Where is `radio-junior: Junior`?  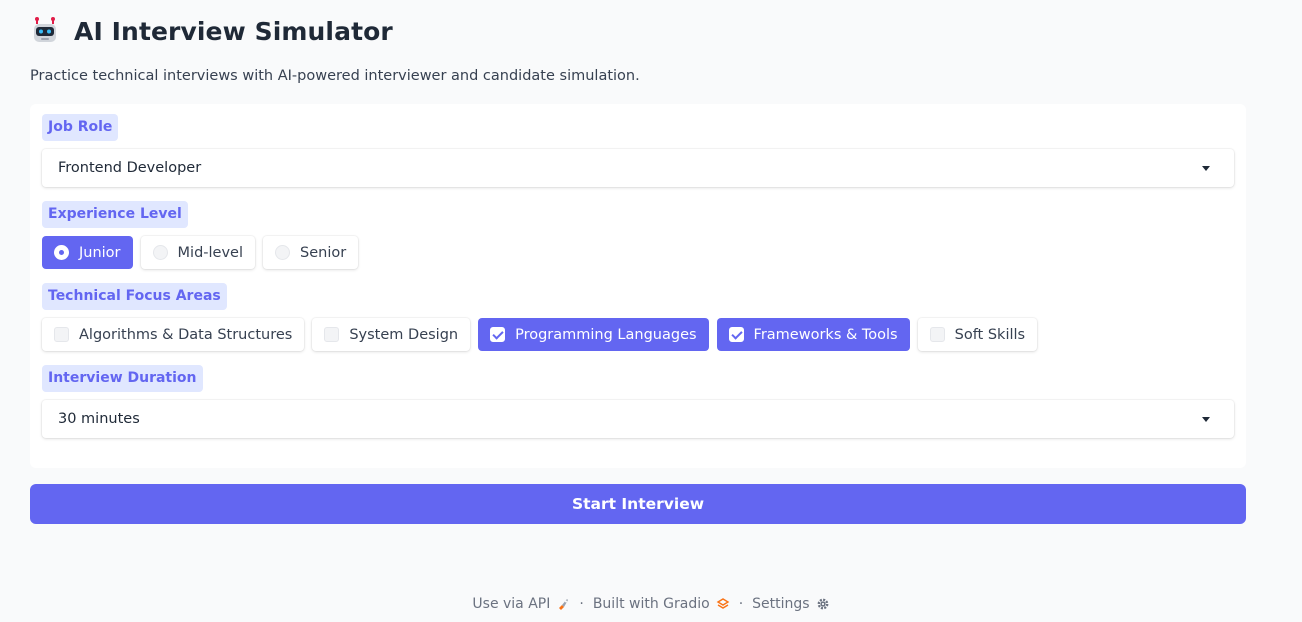 radio-junior: Junior is located at coordinates (87, 252).